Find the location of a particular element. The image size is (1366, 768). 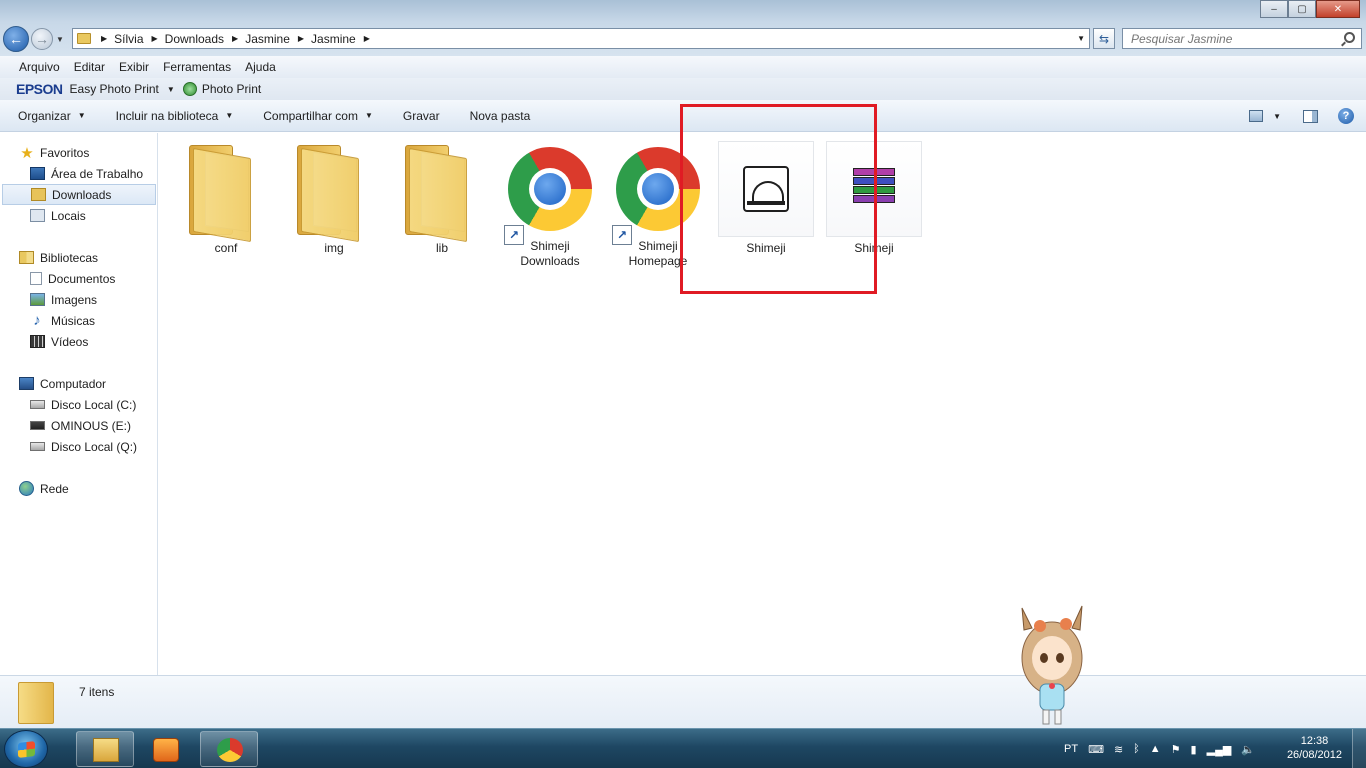

clock-date: 26/08/2012 is located at coordinates (1314, 755).